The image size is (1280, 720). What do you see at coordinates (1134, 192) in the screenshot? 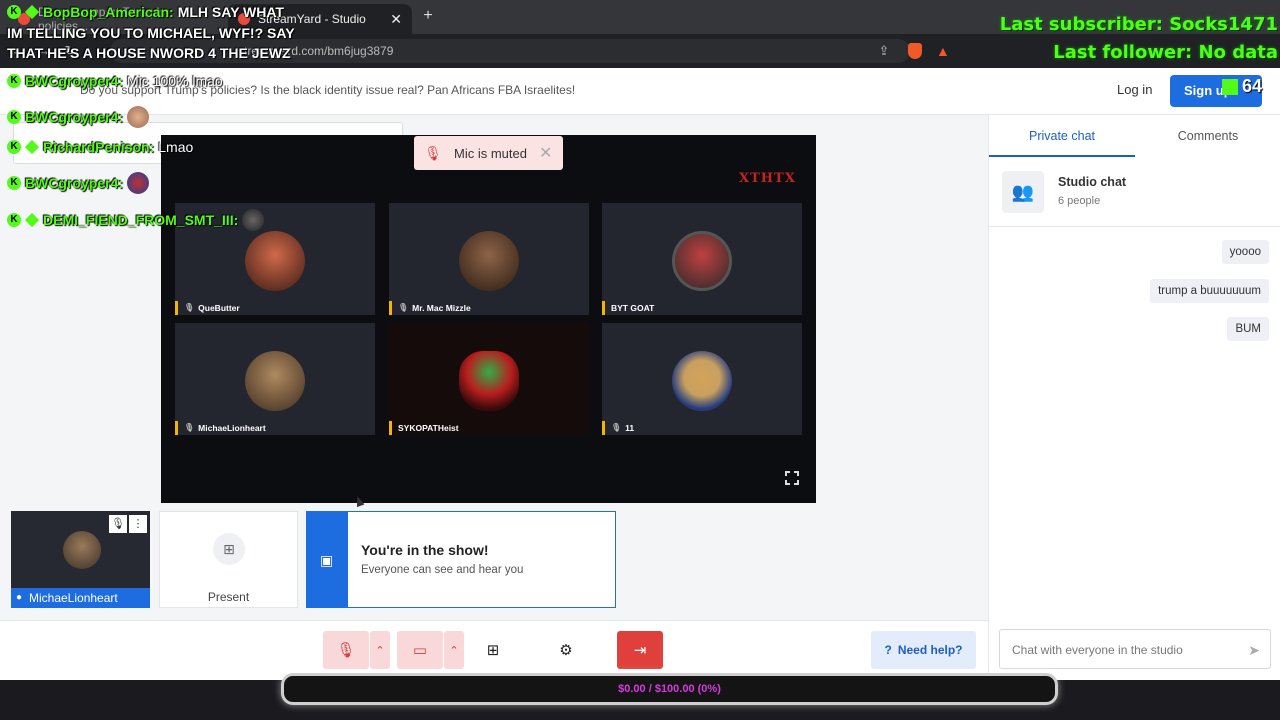
I see `chat-header: 👥 Studio chat 6 people` at bounding box center [1134, 192].